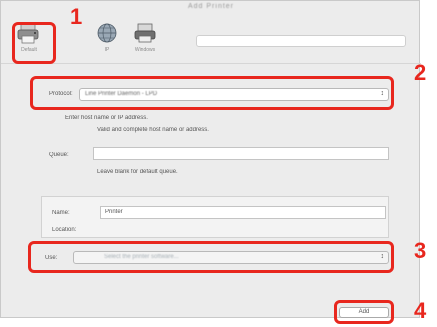 Image resolution: width=437 pixels, height=327 pixels. Describe the element at coordinates (153, 130) in the screenshot. I see `address-hint-2: Valid and complete host name or address.` at that location.